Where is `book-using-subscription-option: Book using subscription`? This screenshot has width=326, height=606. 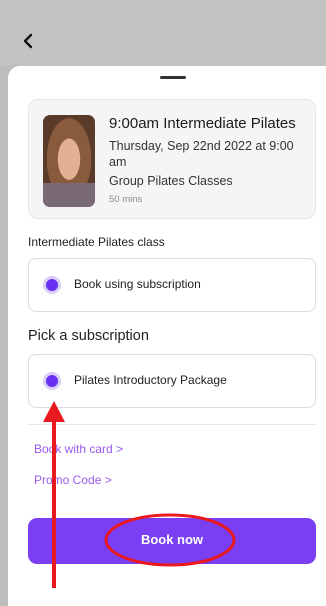 book-using-subscription-option: Book using subscription is located at coordinates (172, 285).